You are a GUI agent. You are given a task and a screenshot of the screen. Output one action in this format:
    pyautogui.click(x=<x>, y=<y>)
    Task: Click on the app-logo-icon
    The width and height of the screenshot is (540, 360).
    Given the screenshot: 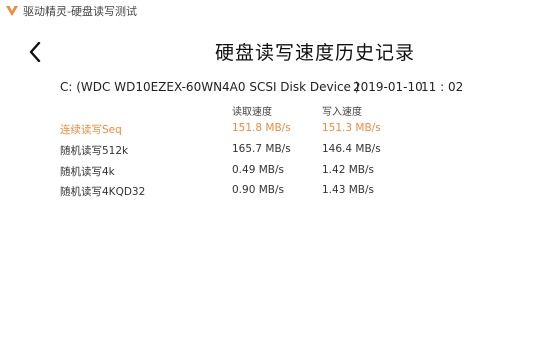 What is the action you would take?
    pyautogui.click(x=12, y=11)
    